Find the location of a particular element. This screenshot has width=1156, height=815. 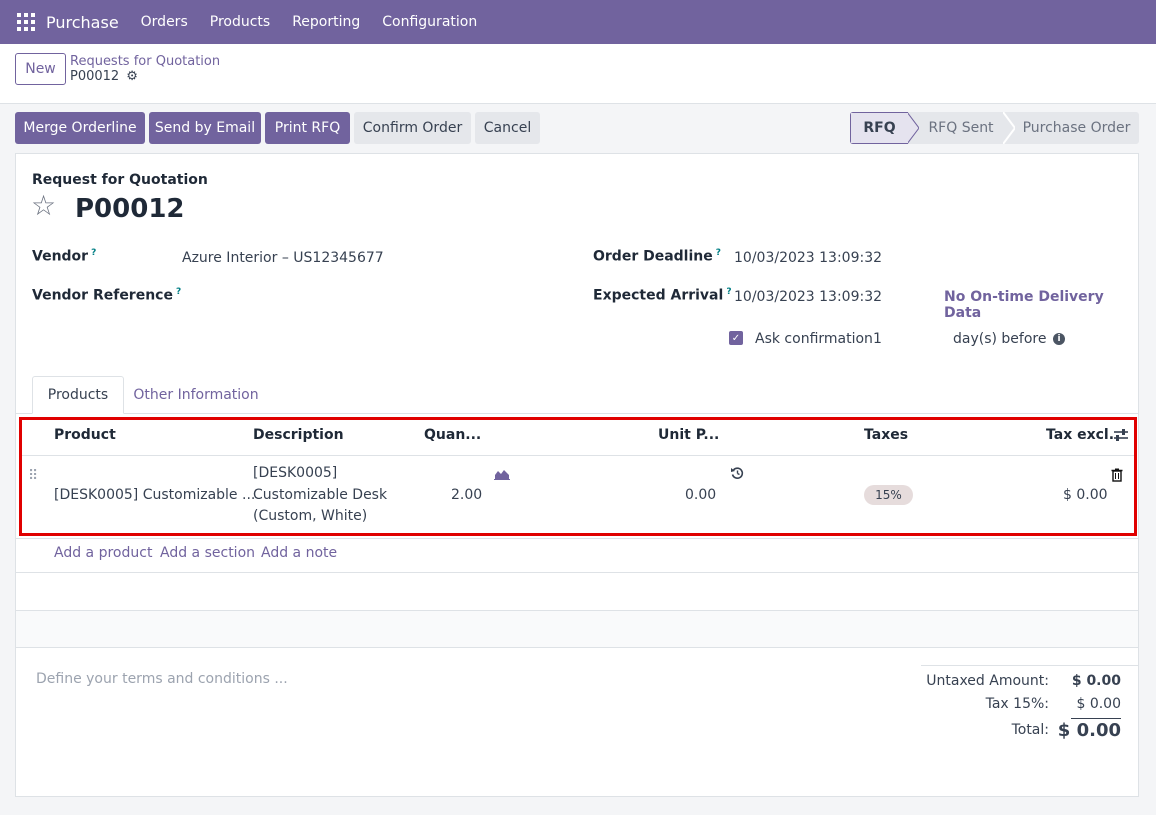

add-section-link: Add a section is located at coordinates (207, 553).